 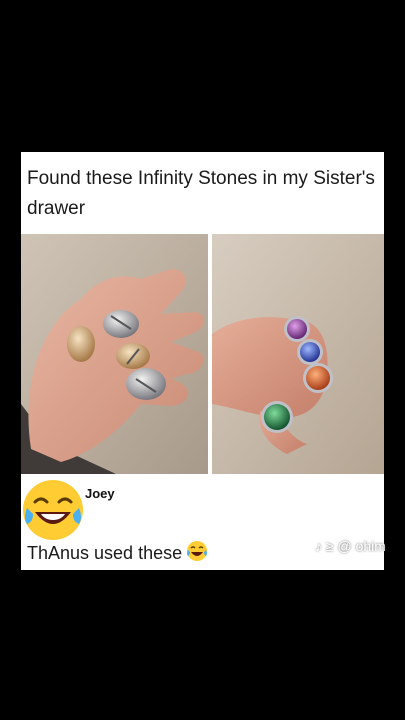 I want to click on watermark: ♪ ≥ @ ohim, so click(x=350, y=546).